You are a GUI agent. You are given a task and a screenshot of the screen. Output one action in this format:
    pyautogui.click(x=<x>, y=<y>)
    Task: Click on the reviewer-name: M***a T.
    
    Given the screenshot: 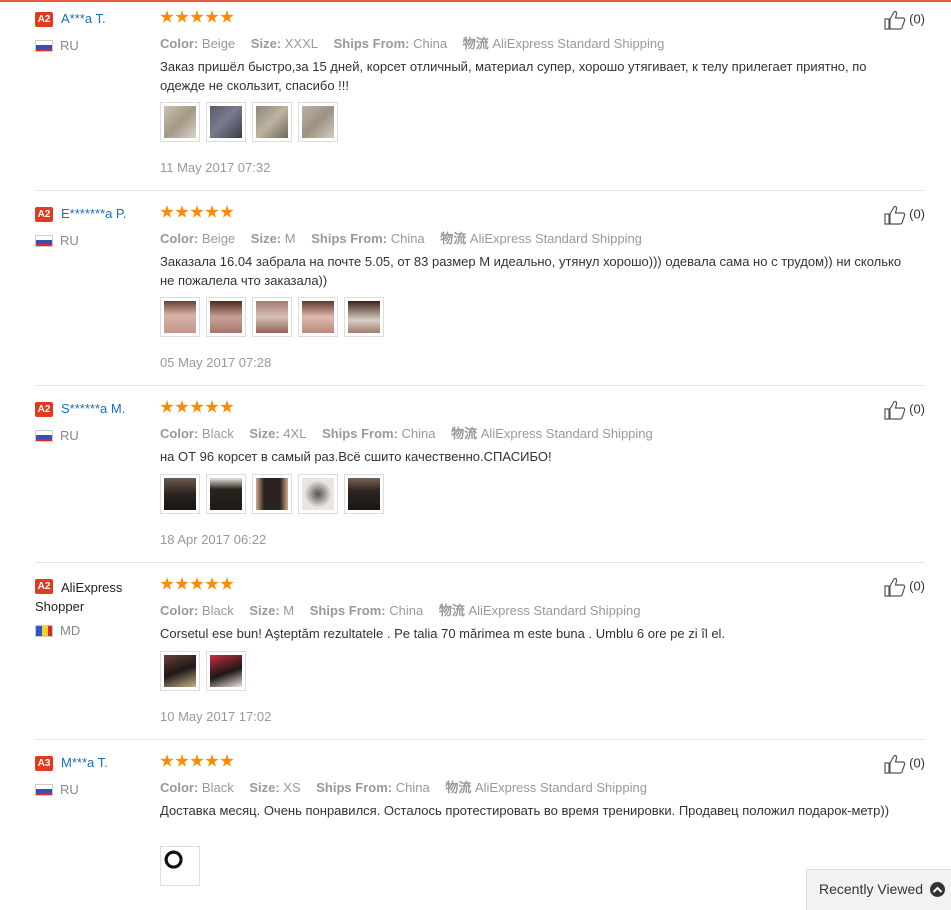 What is the action you would take?
    pyautogui.click(x=84, y=762)
    